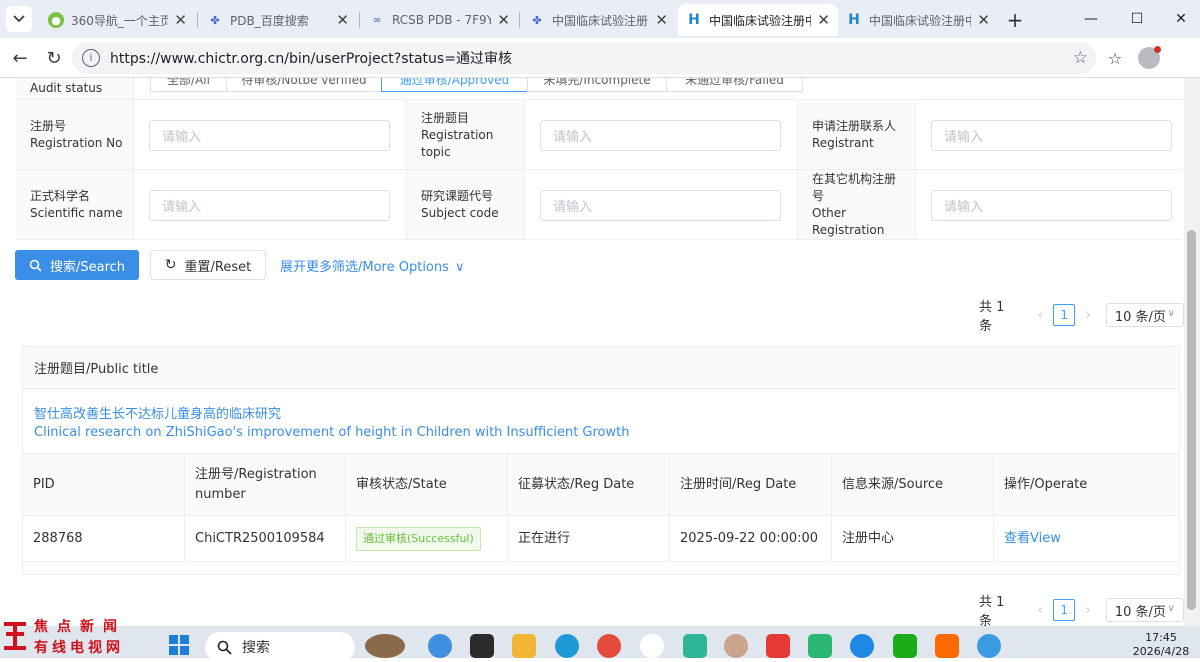  What do you see at coordinates (157, 412) in the screenshot?
I see `trial-title-zh: 智仕高改善生长不达标儿童身高的临床研究` at bounding box center [157, 412].